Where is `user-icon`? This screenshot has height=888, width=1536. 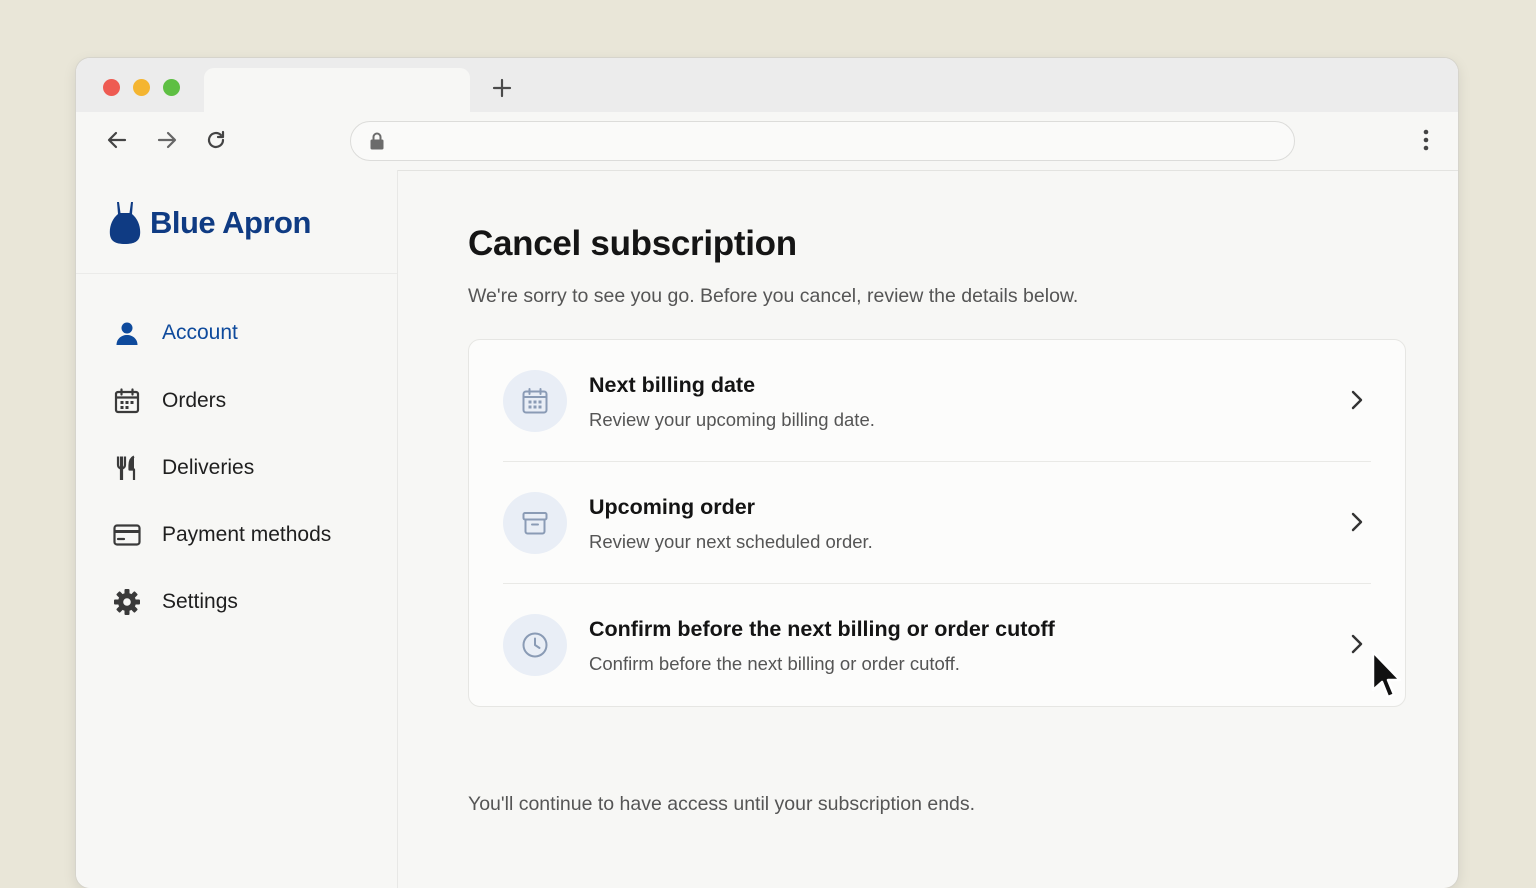 user-icon is located at coordinates (127, 333).